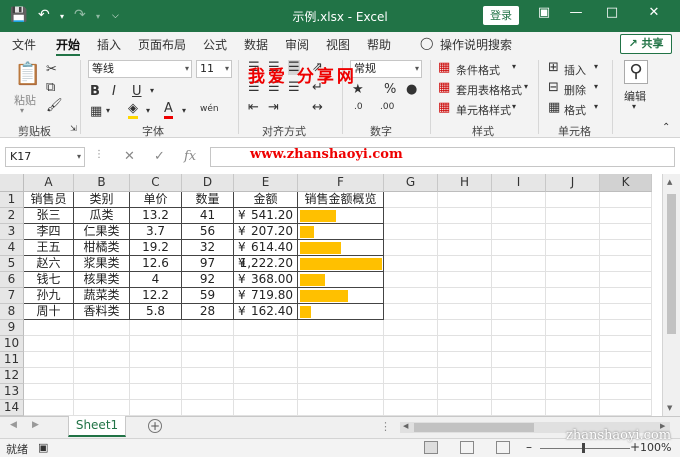 The width and height of the screenshot is (680, 457). What do you see at coordinates (12, 392) in the screenshot?
I see `row-header-13: 13` at bounding box center [12, 392].